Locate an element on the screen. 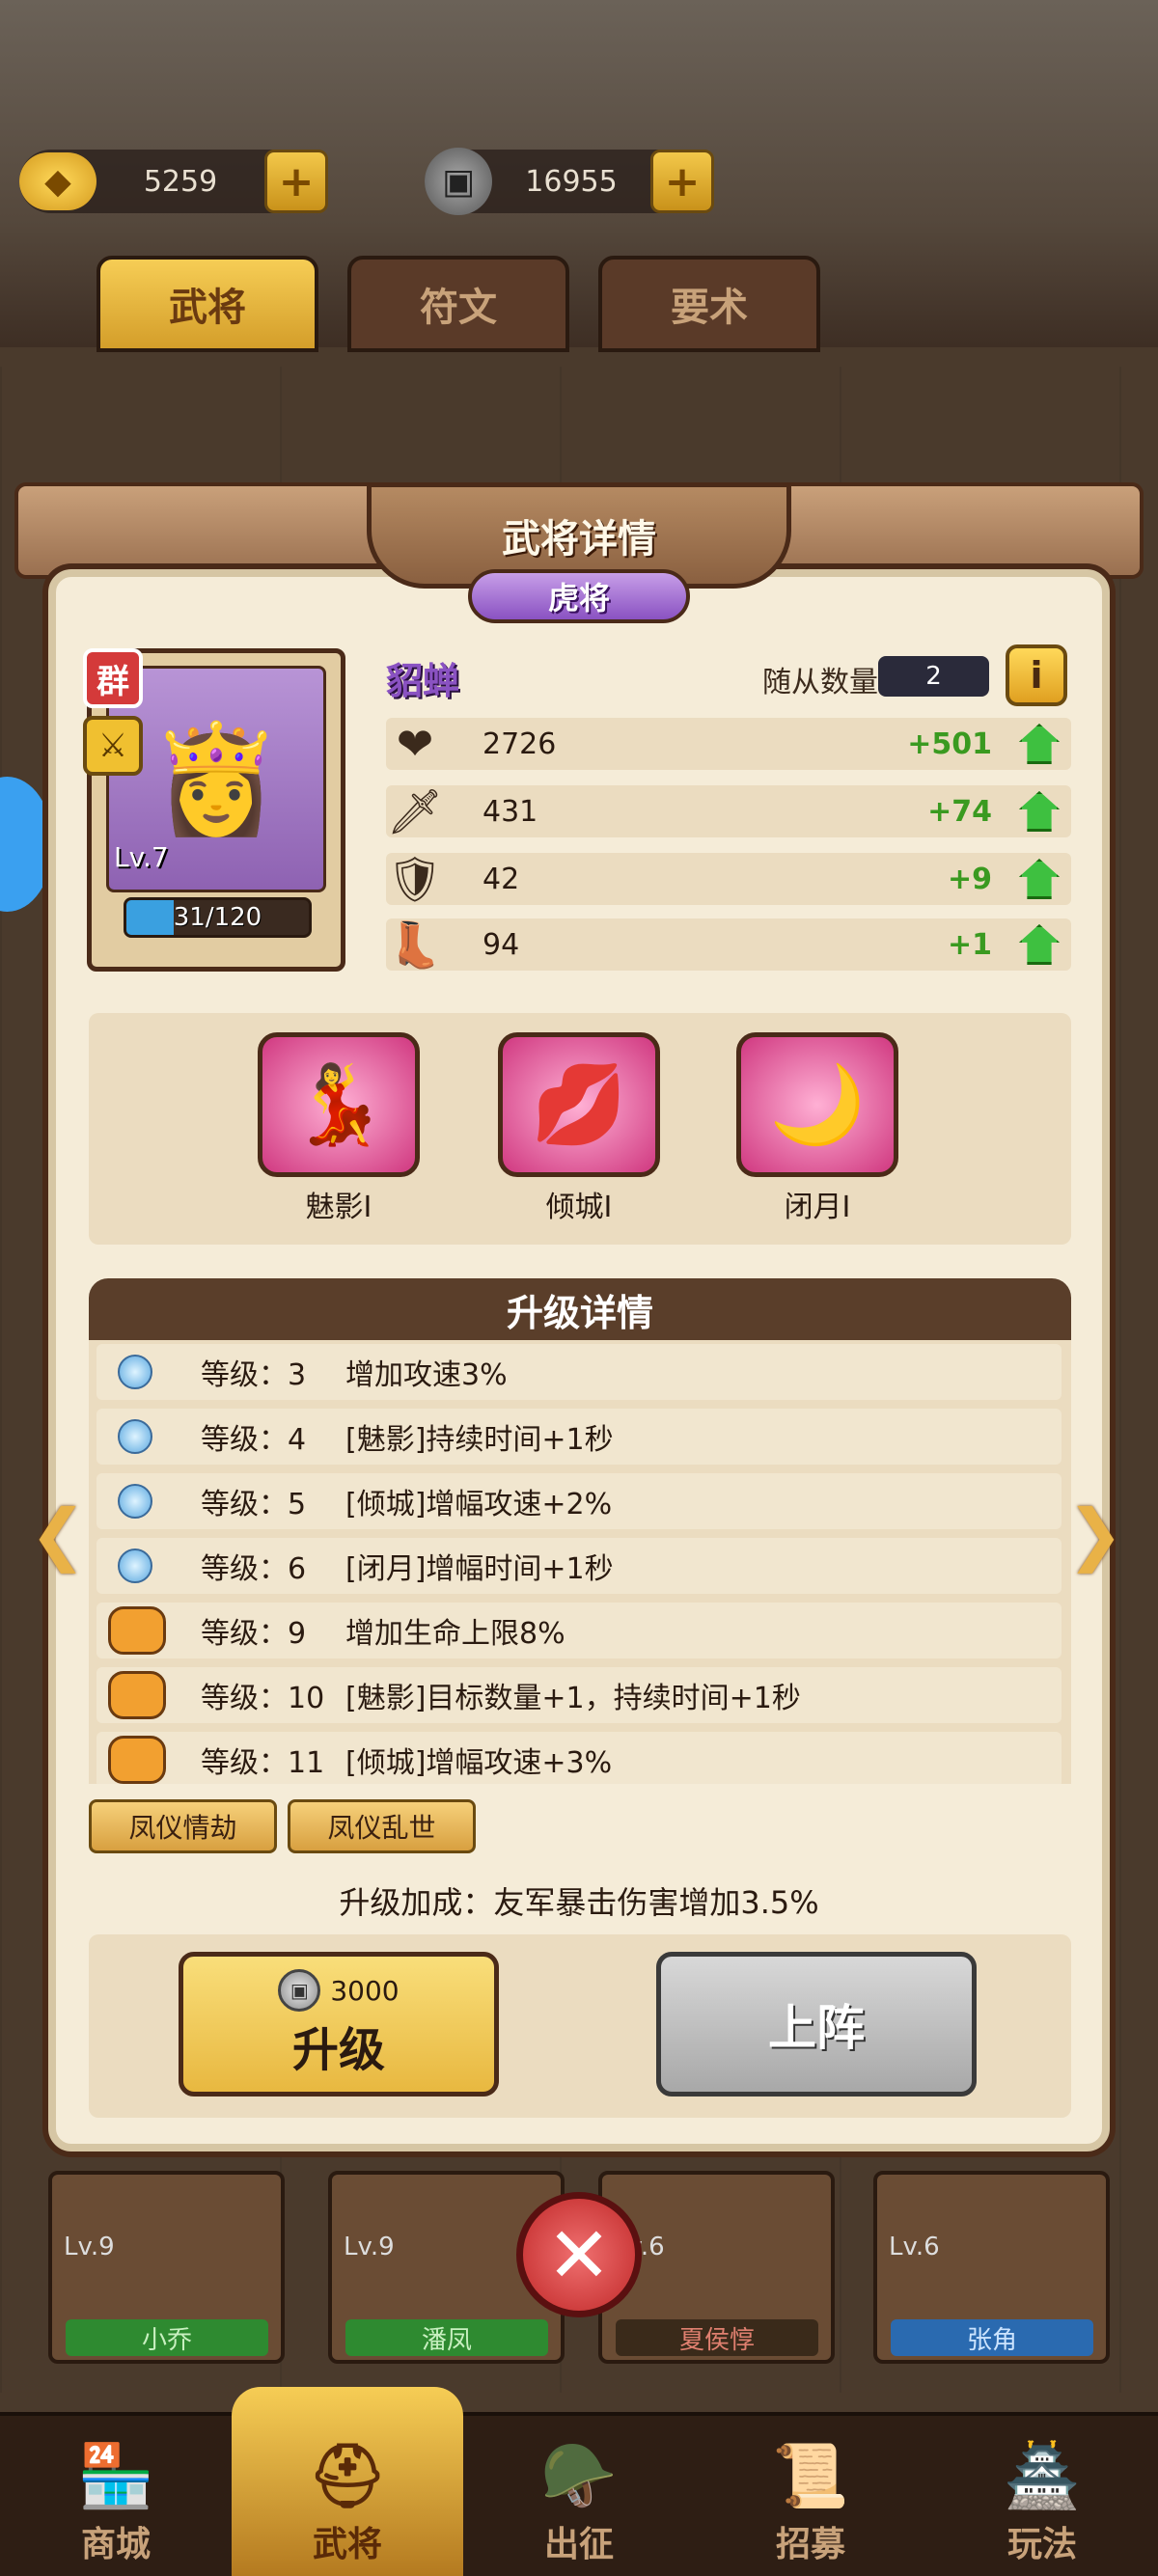 Image resolution: width=1158 pixels, height=2576 pixels. add-coin-button: + is located at coordinates (682, 182).